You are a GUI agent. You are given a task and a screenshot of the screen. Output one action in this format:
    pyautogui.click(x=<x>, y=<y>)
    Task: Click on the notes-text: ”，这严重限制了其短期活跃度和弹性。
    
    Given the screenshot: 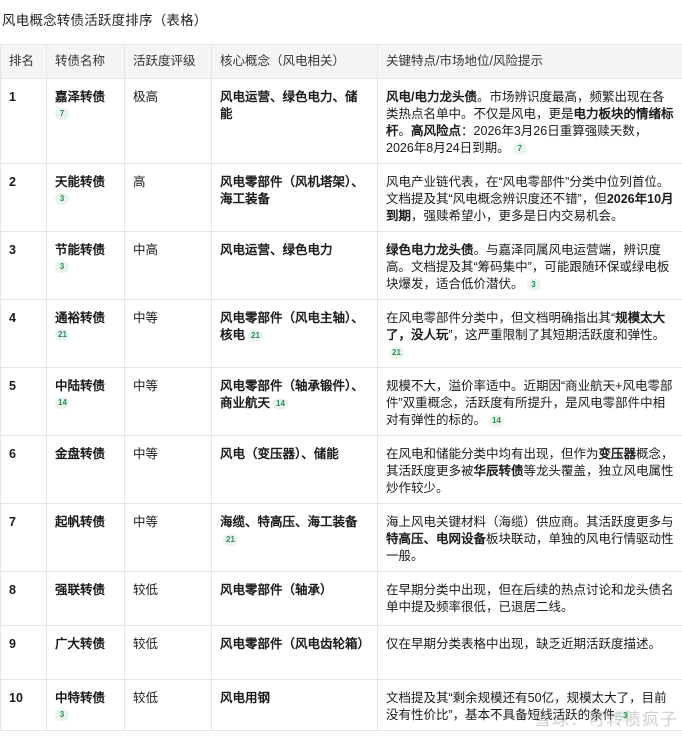 What is the action you would take?
    pyautogui.click(x=557, y=335)
    